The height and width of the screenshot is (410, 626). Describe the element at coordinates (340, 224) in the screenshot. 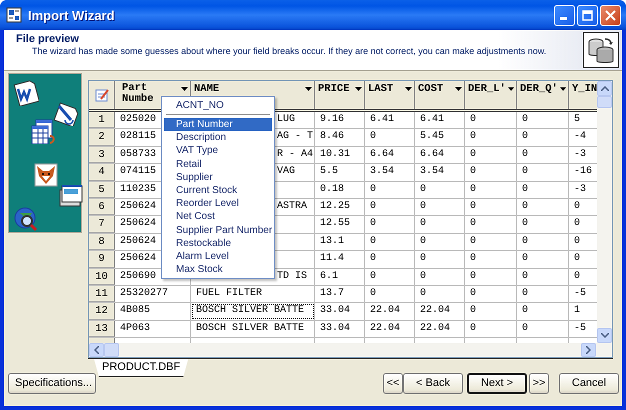

I see `table-cell: 12.55` at that location.